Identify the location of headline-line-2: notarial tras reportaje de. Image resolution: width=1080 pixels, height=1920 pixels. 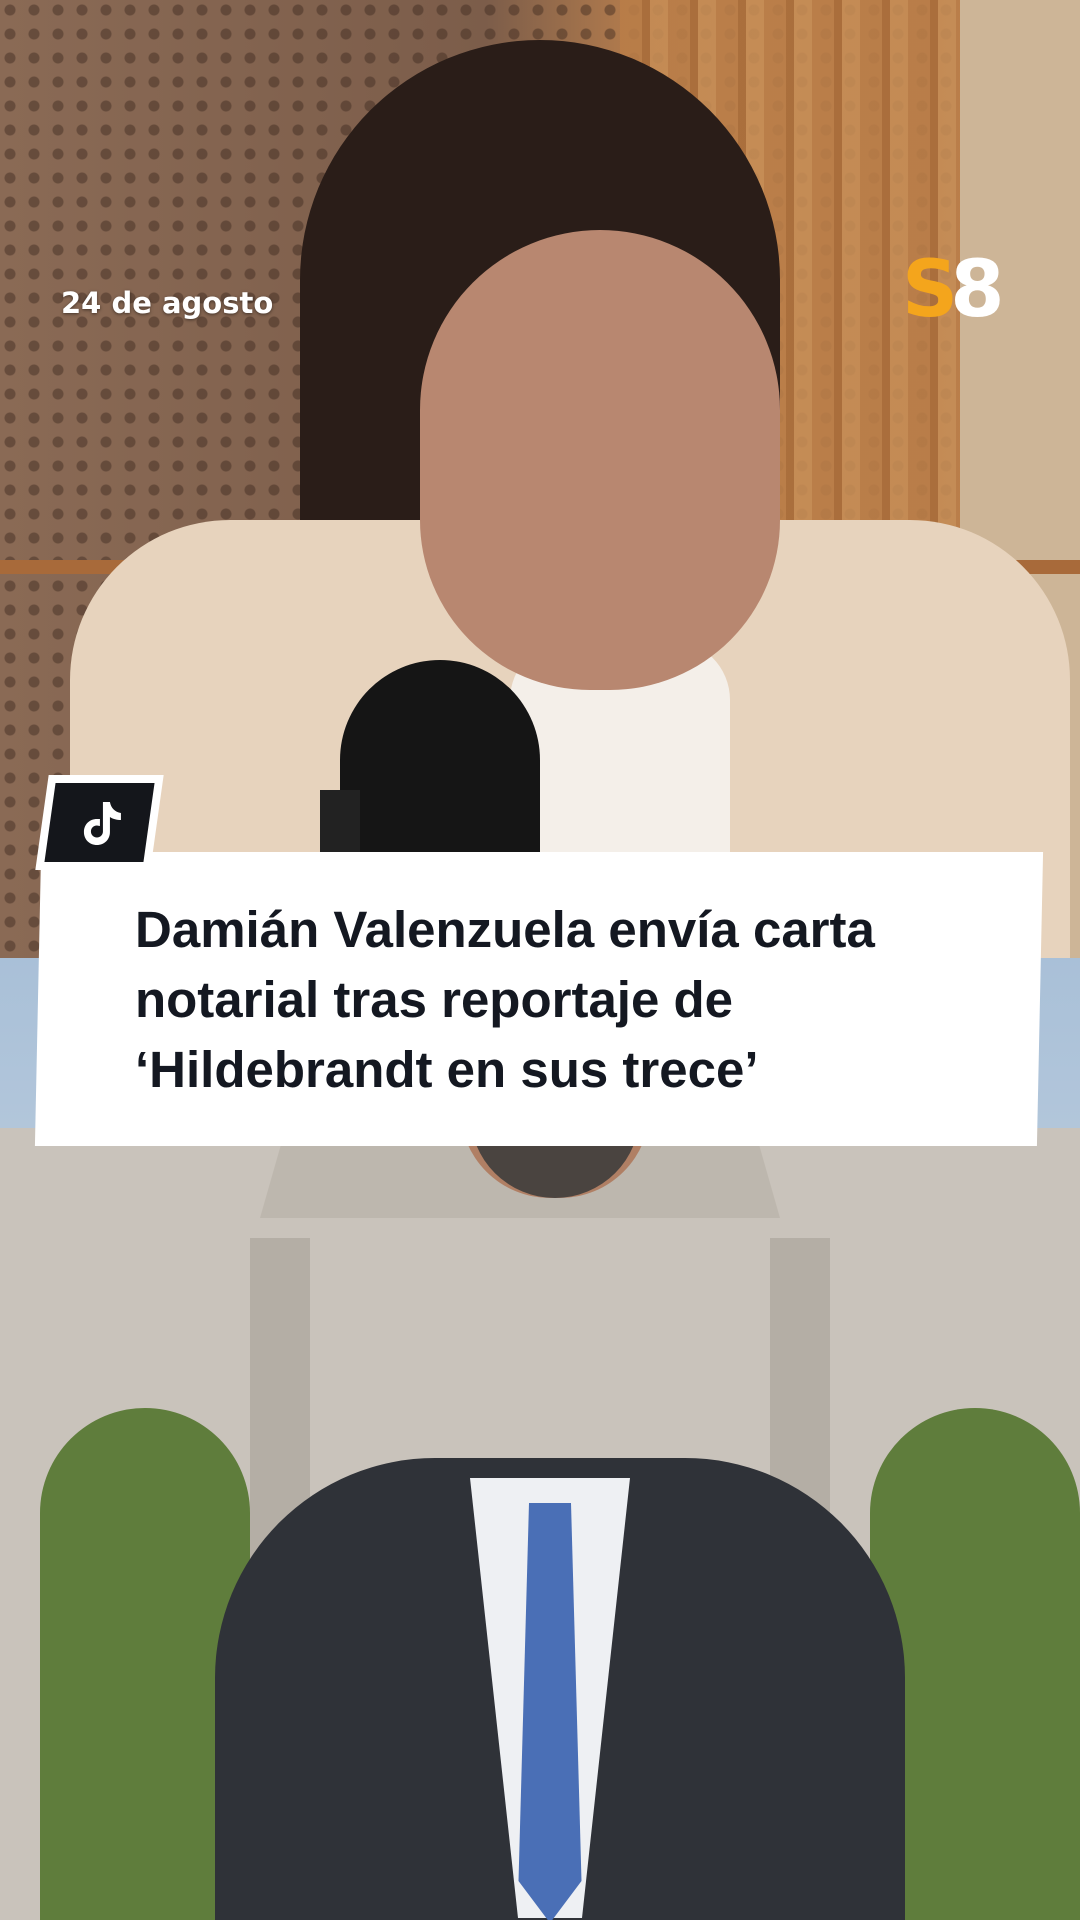
(434, 999).